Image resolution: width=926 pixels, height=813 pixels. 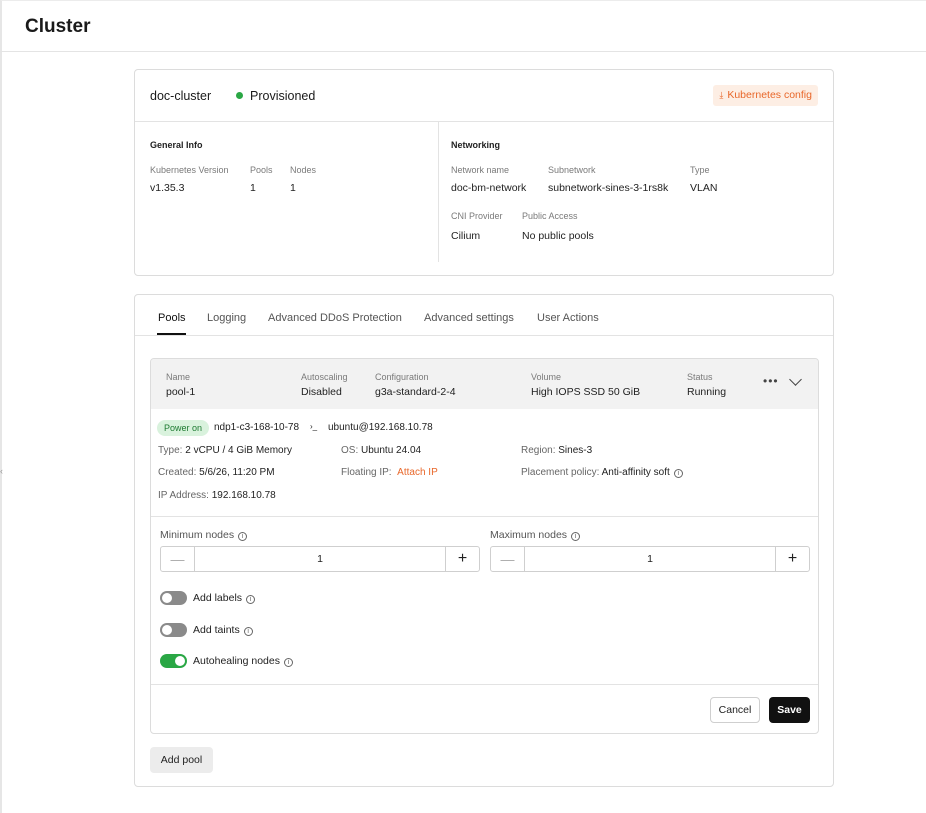 What do you see at coordinates (283, 96) in the screenshot?
I see `cluster-status-label: Provisioned` at bounding box center [283, 96].